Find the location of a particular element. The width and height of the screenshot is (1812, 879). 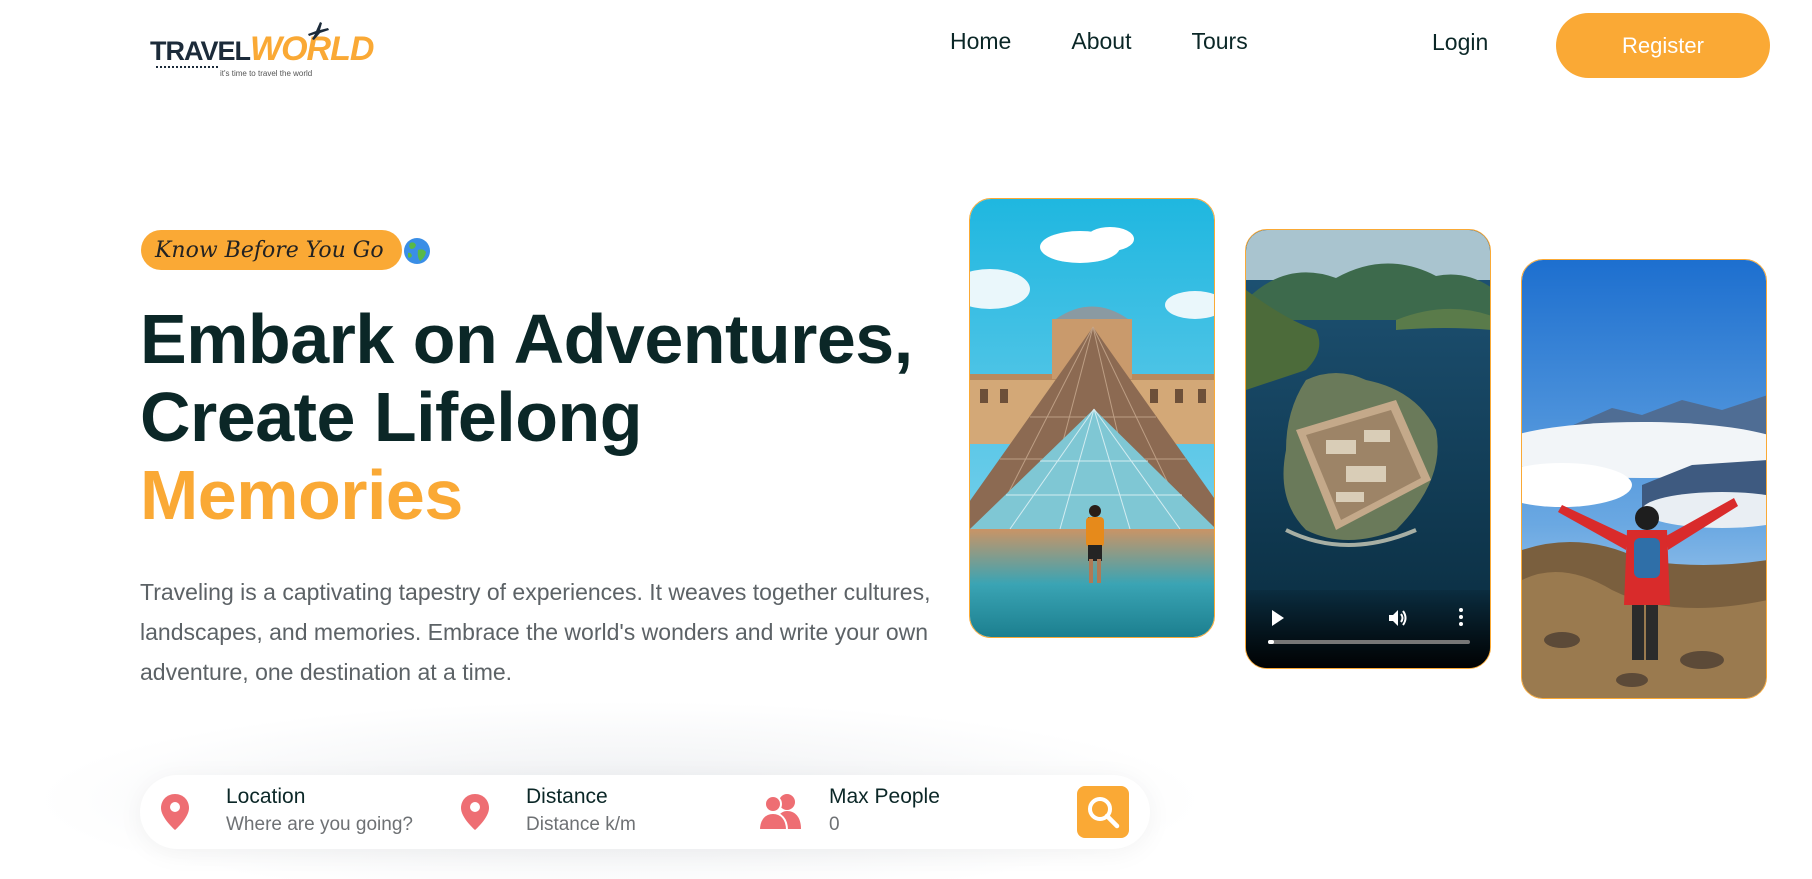

location-label: Location is located at coordinates (266, 796).